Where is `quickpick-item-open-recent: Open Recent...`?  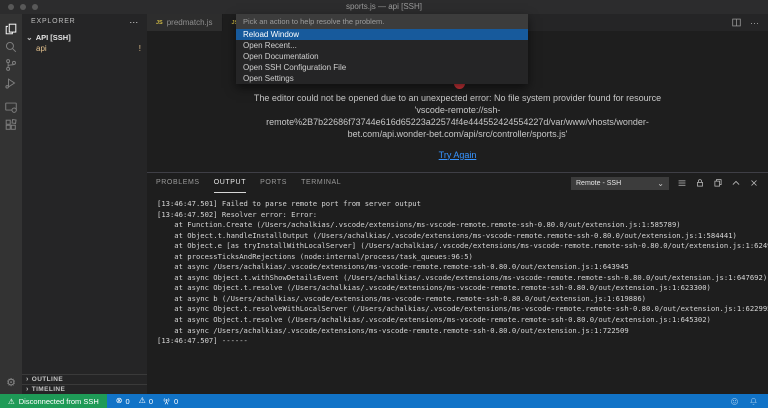
quickpick-item-open-recent: Open Recent... is located at coordinates (382, 45).